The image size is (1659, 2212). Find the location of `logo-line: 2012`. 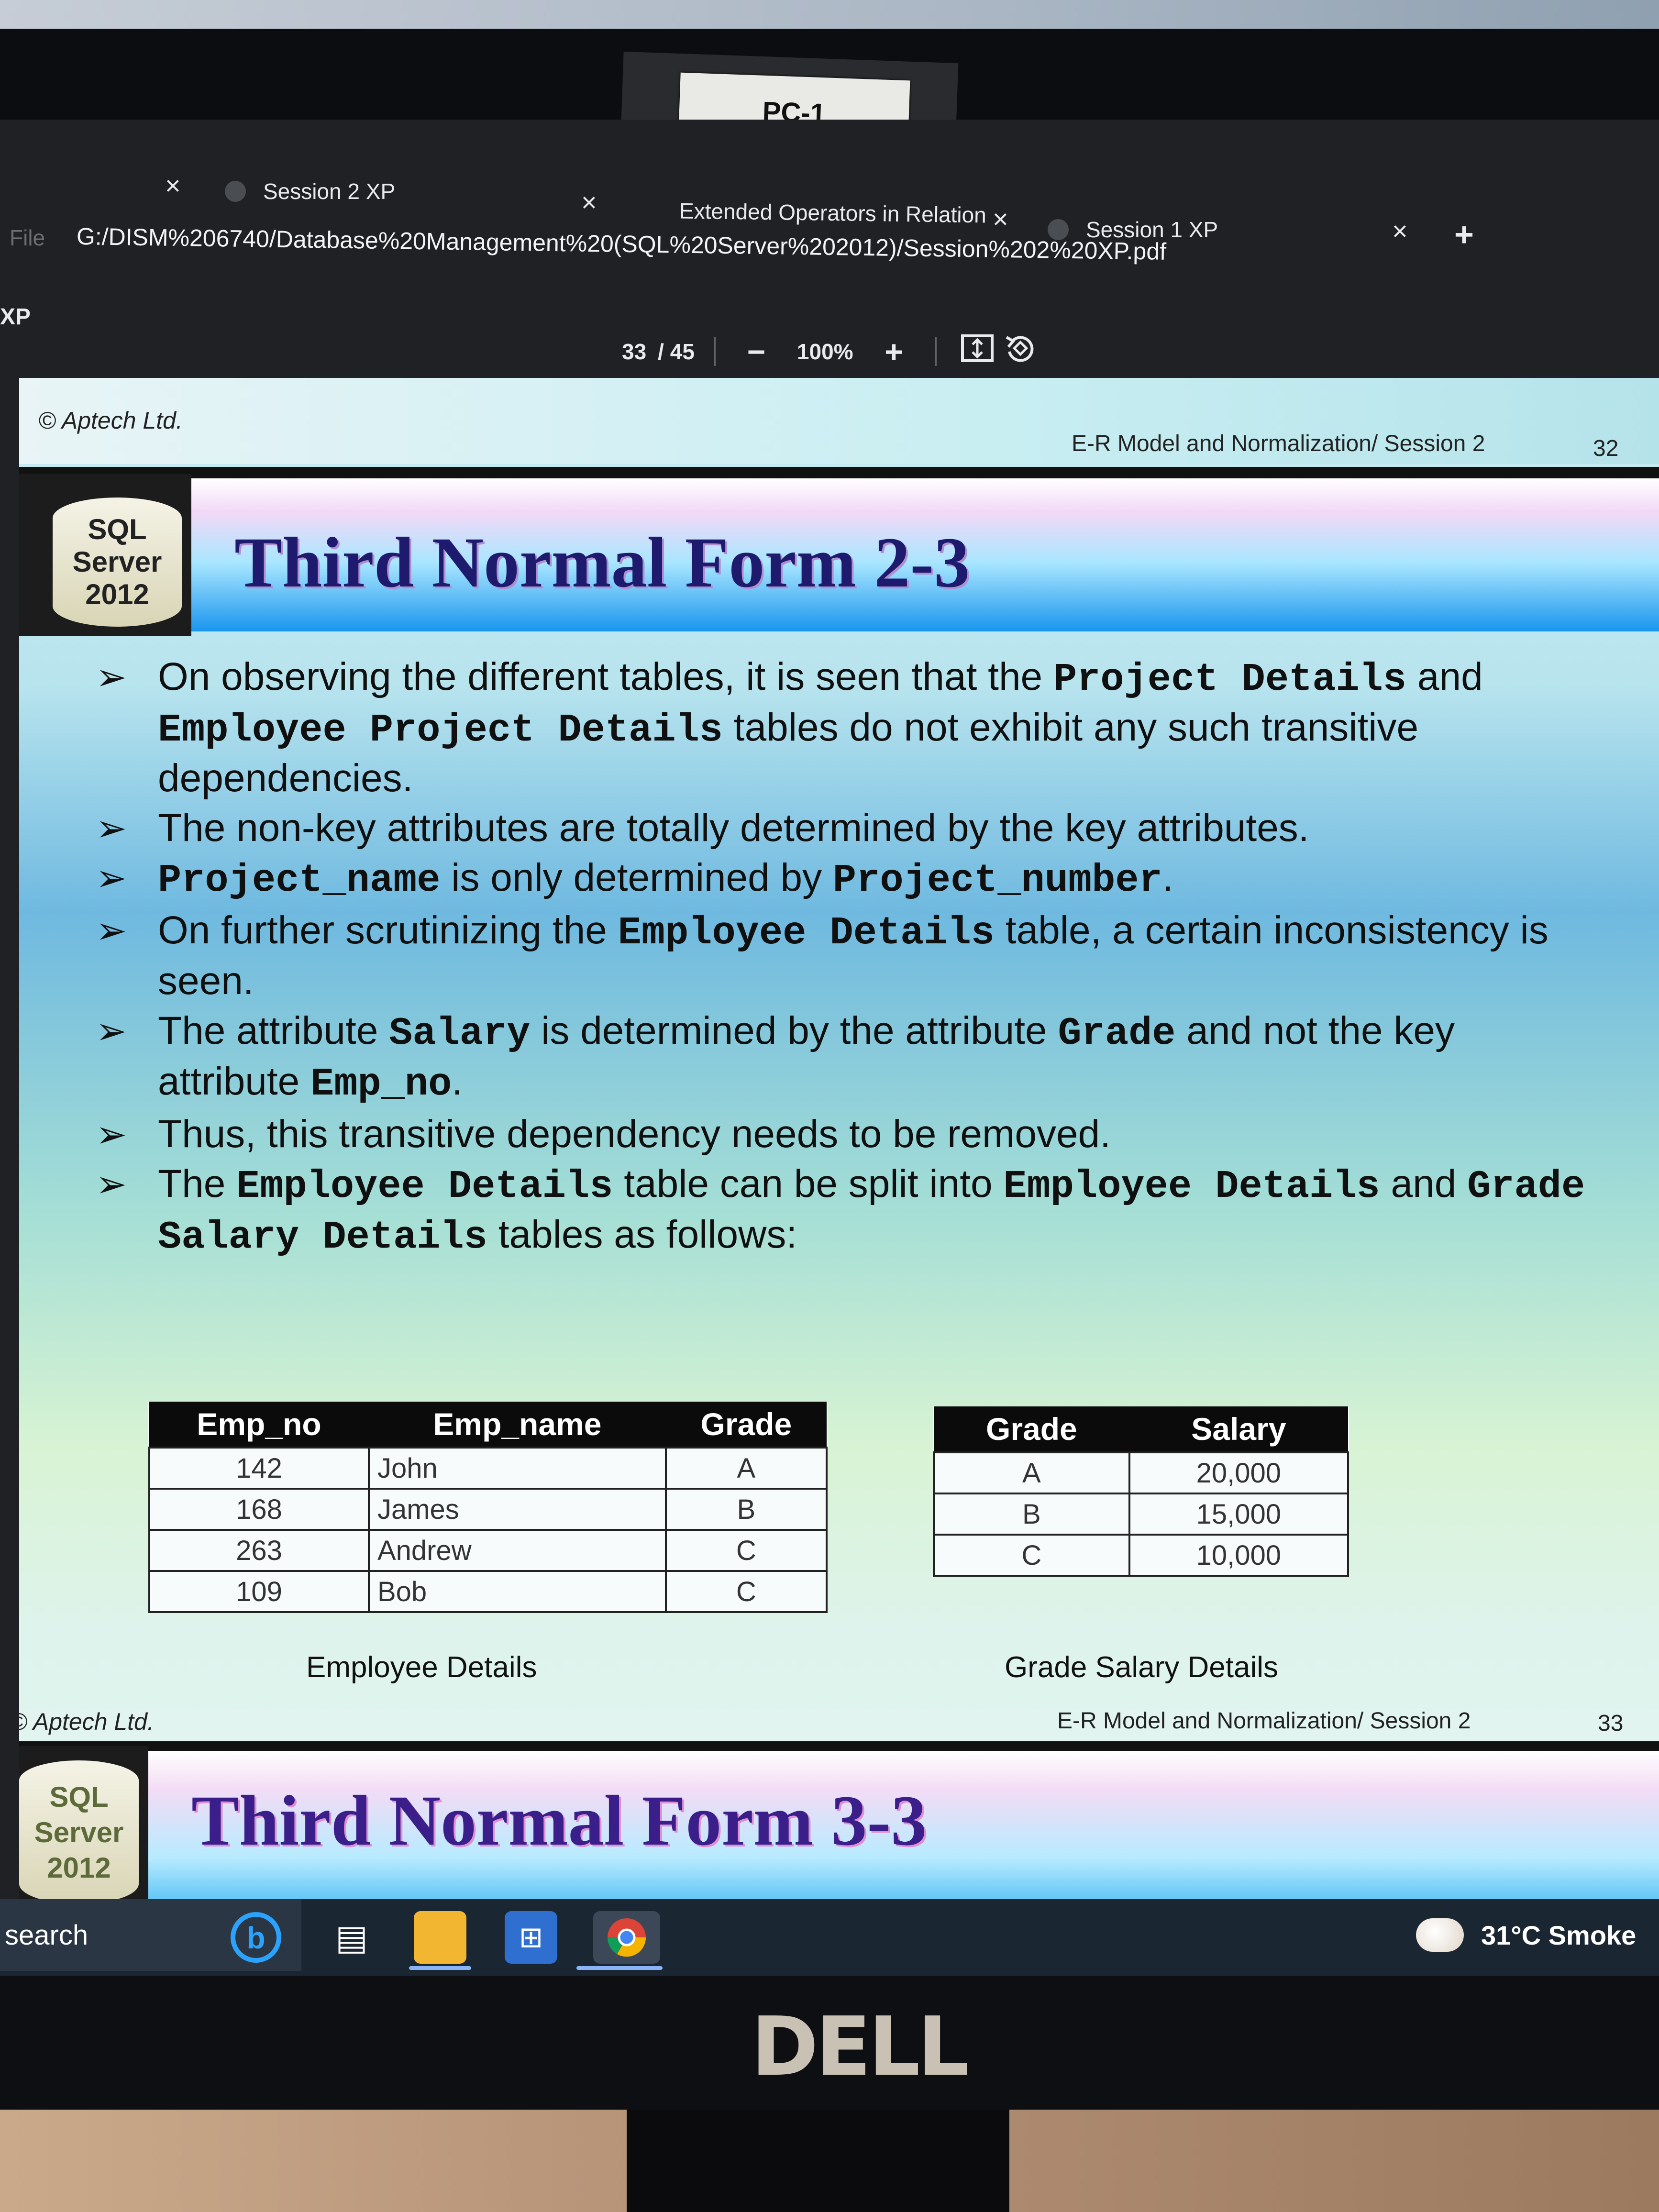

logo-line: 2012 is located at coordinates (79, 1868).